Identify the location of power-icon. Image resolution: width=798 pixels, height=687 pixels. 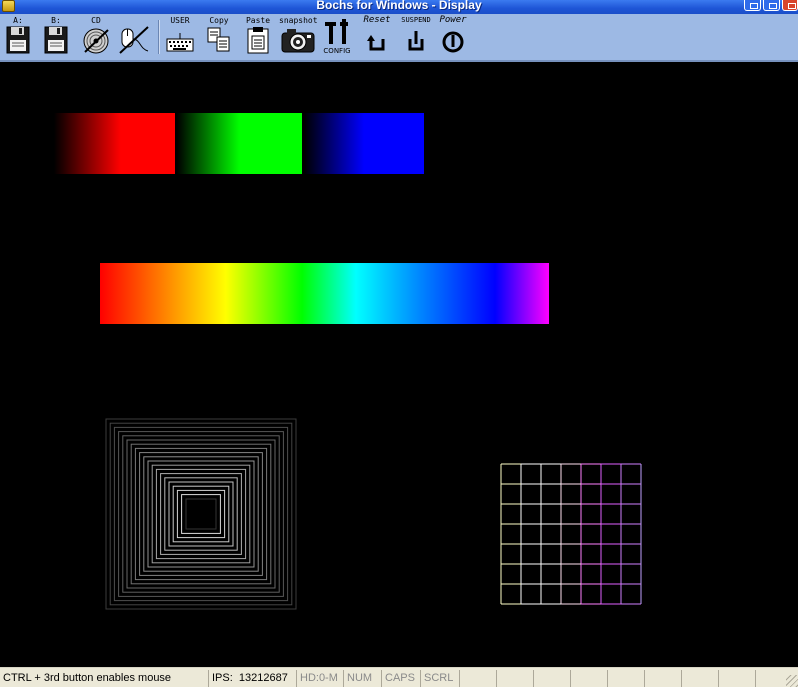
(453, 42).